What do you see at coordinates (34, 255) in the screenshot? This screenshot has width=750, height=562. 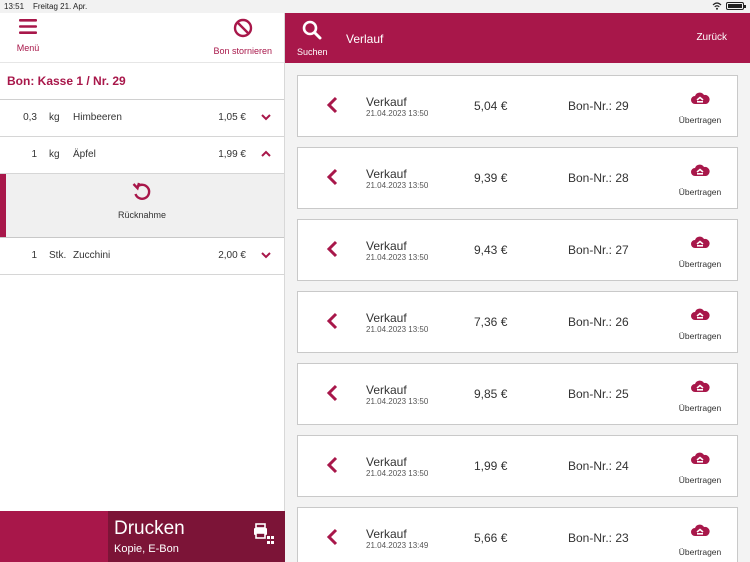 I see `item-qty: 1` at bounding box center [34, 255].